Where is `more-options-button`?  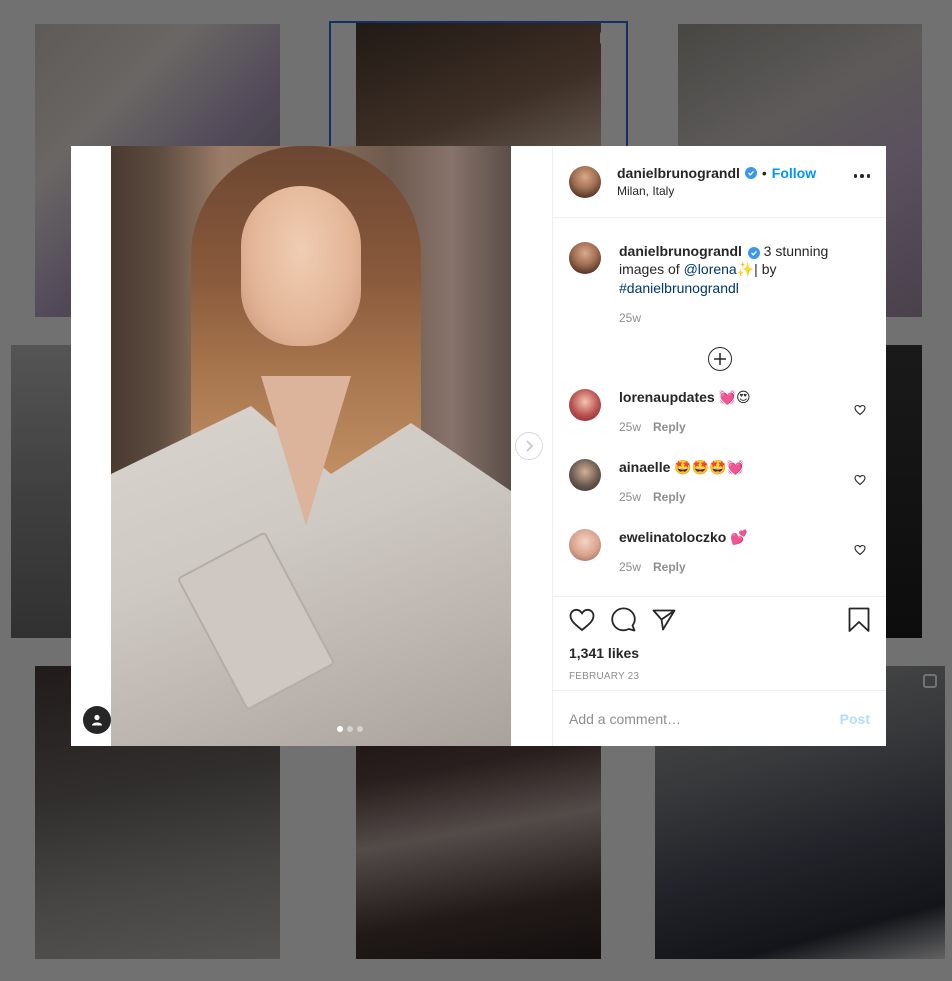
more-options-button is located at coordinates (861, 176).